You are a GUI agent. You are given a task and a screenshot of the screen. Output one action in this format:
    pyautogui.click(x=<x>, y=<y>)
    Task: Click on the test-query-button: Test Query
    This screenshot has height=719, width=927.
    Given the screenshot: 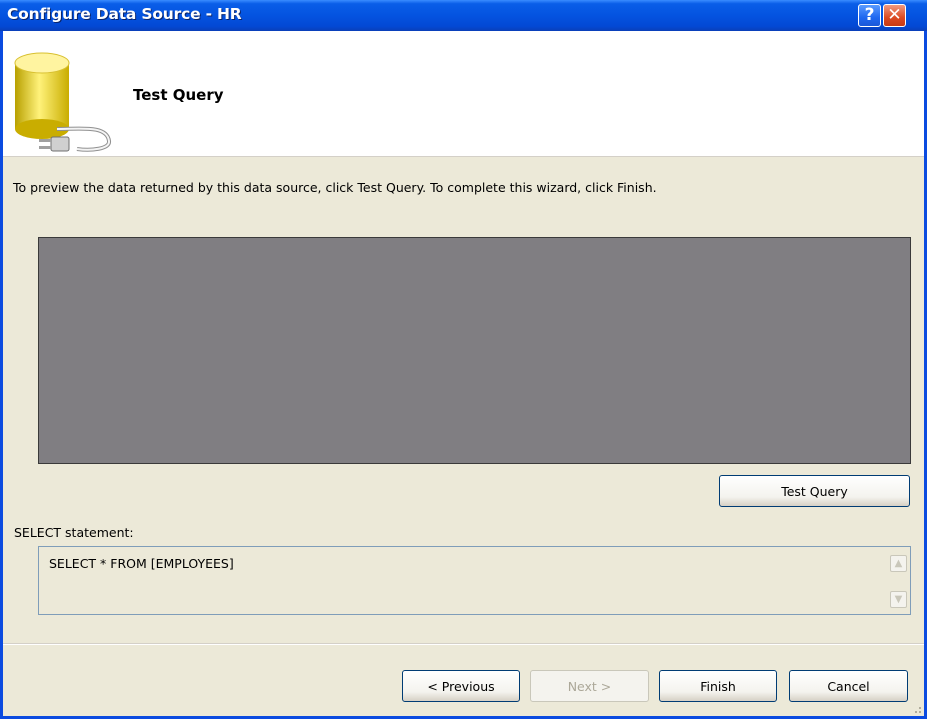 What is the action you would take?
    pyautogui.click(x=814, y=491)
    